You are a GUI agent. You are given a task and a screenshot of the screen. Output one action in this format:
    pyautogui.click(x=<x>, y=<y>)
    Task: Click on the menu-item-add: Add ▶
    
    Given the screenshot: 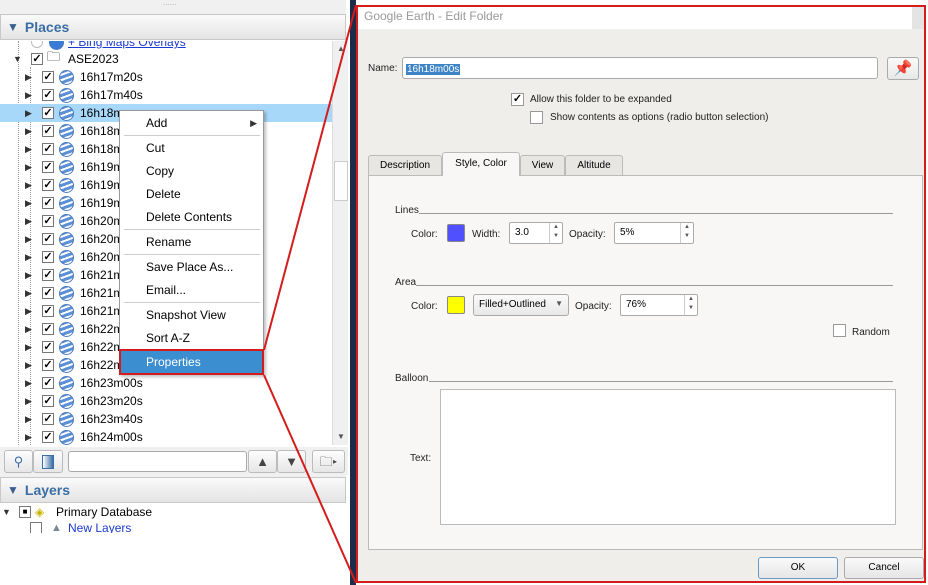 What is the action you would take?
    pyautogui.click(x=191, y=123)
    